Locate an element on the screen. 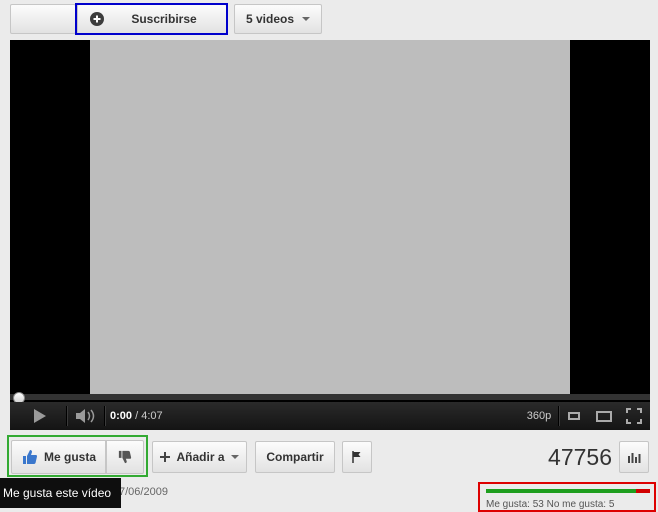 The width and height of the screenshot is (658, 512). quality-label: 360p is located at coordinates (539, 416).